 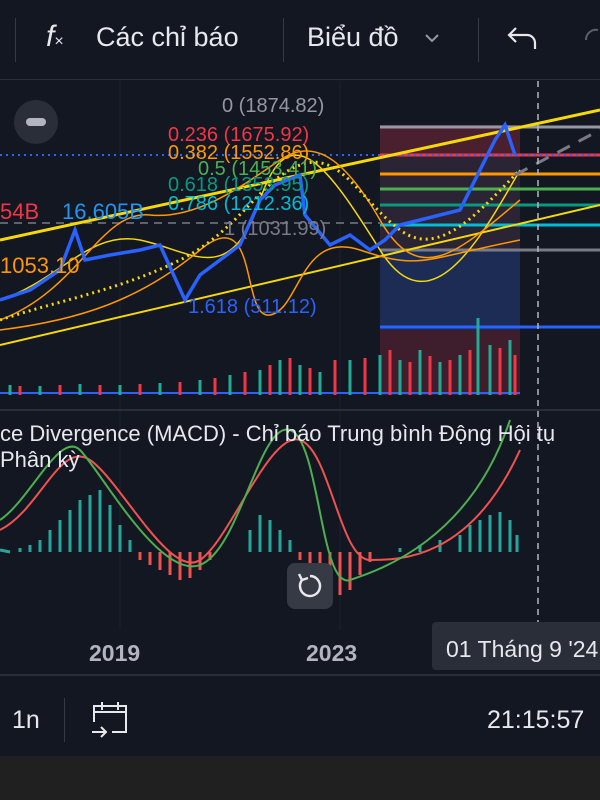 I want to click on fib-label: 1.618 (511.12), so click(x=252, y=307).